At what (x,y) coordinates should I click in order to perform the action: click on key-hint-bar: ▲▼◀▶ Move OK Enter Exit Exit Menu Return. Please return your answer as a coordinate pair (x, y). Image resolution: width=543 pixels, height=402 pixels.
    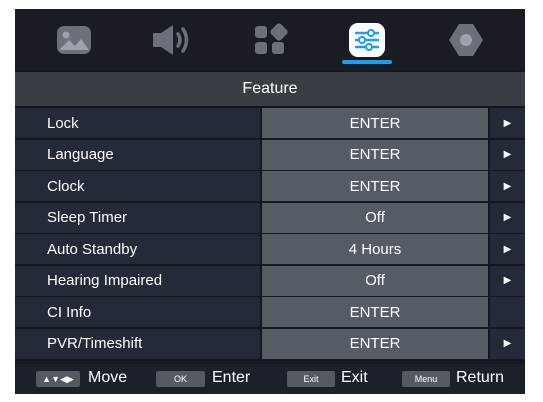
    Looking at the image, I should click on (270, 379).